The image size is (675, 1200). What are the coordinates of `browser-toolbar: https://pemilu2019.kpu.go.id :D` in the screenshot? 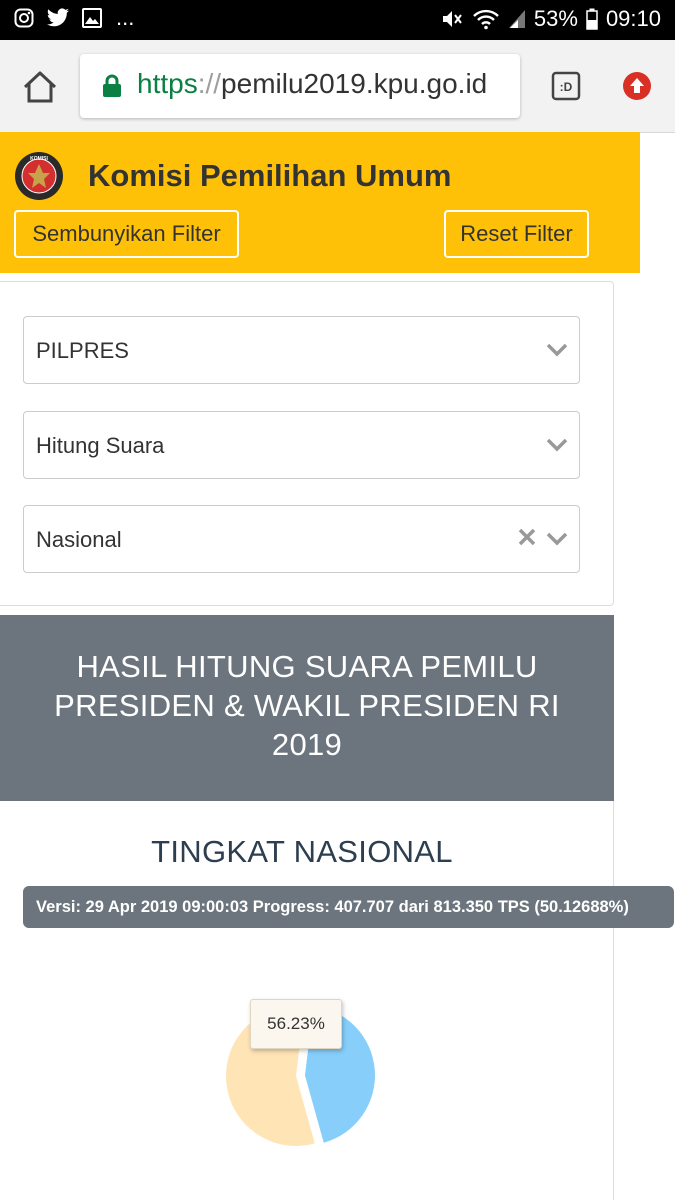 It's located at (337, 86).